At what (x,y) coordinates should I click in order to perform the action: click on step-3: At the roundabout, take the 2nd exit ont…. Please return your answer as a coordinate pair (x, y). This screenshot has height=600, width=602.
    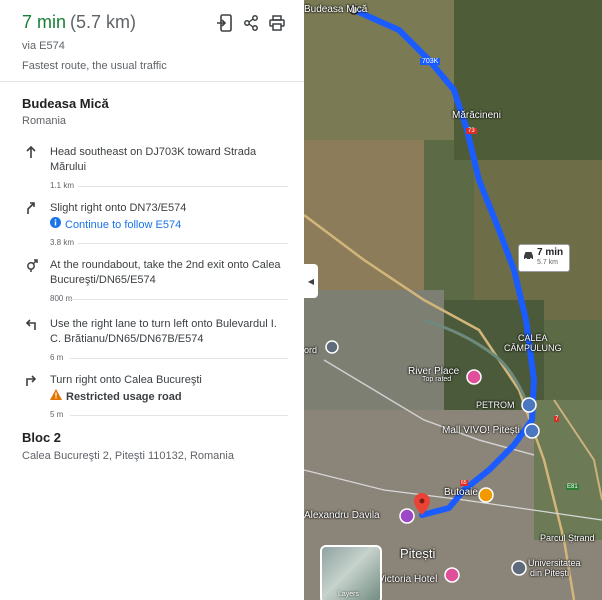
    Looking at the image, I should click on (152, 273).